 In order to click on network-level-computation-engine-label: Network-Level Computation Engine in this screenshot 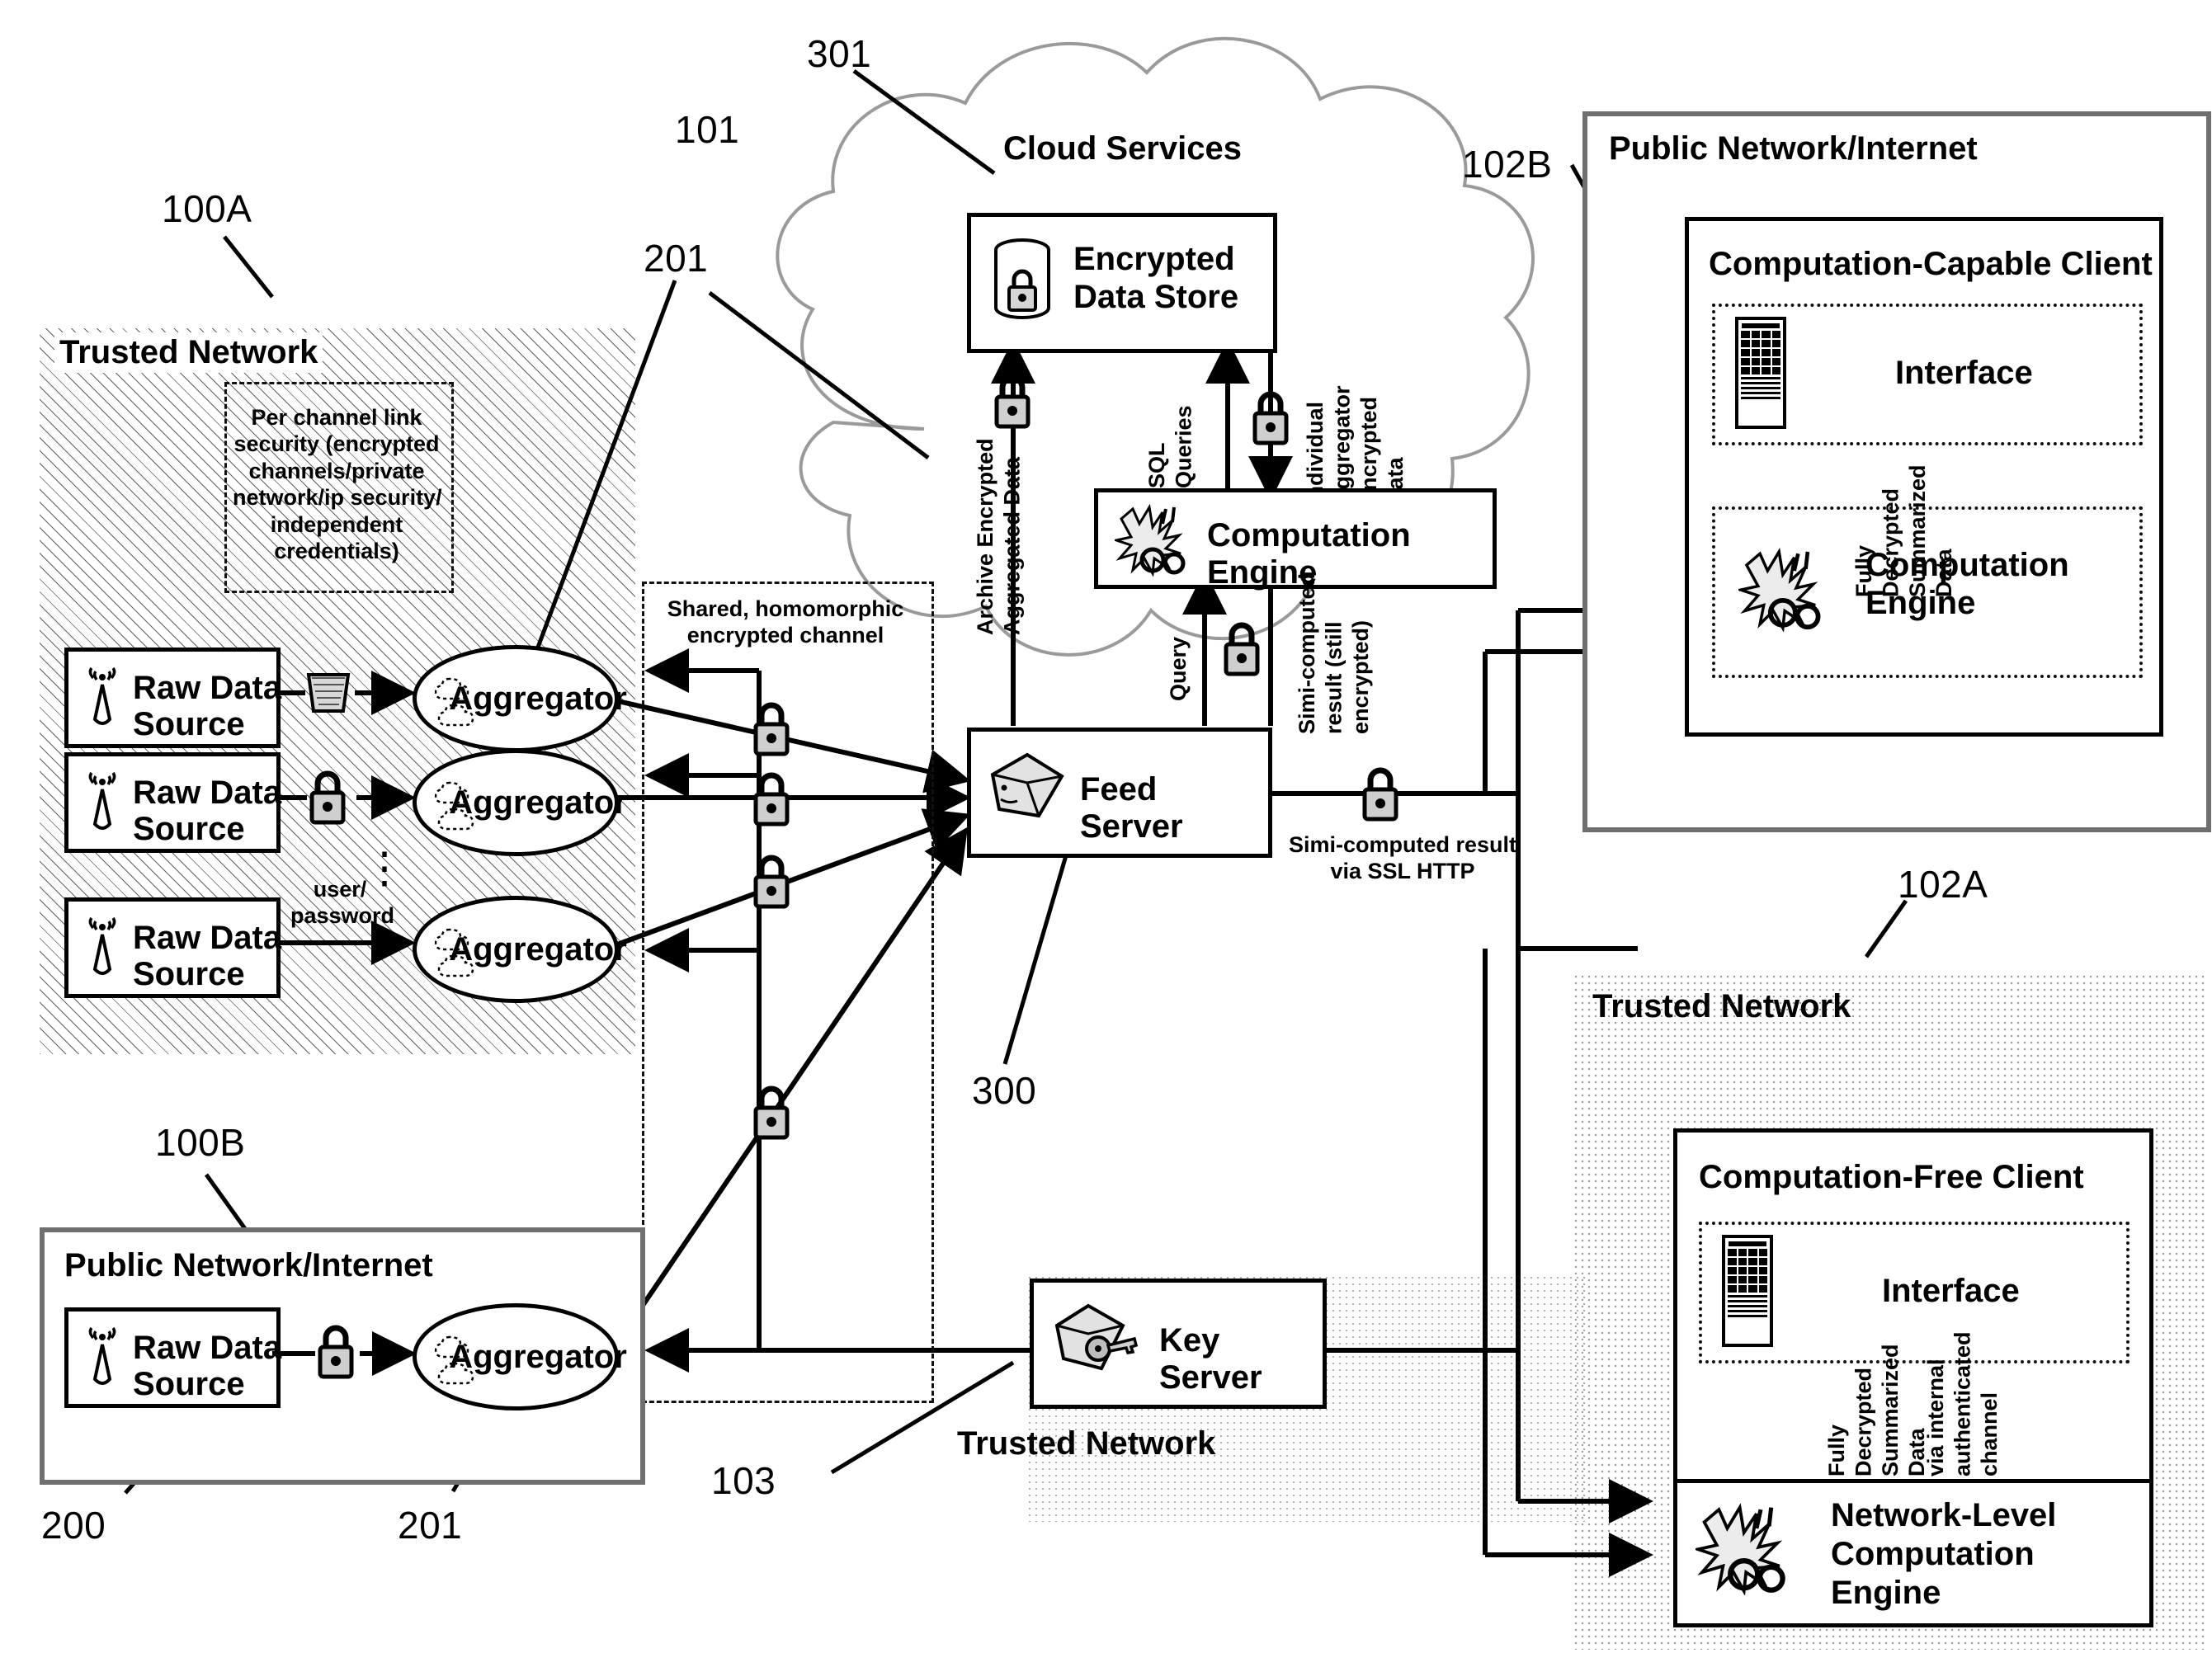, I will do `click(1944, 1554)`.